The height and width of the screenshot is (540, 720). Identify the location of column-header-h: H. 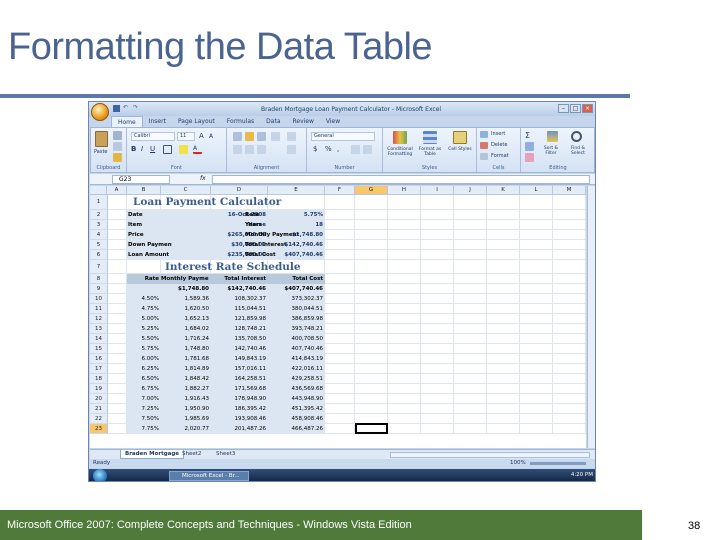
(404, 190).